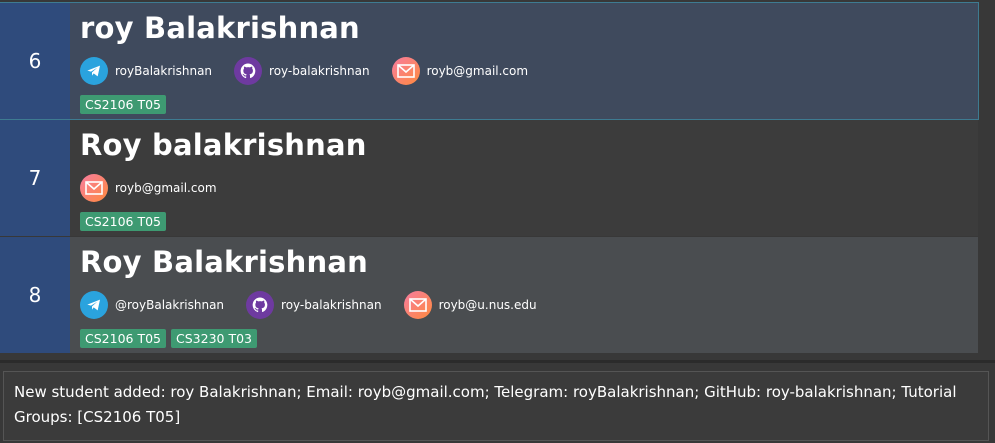 Image resolution: width=995 pixels, height=443 pixels. What do you see at coordinates (497, 361) in the screenshot?
I see `pane-divider` at bounding box center [497, 361].